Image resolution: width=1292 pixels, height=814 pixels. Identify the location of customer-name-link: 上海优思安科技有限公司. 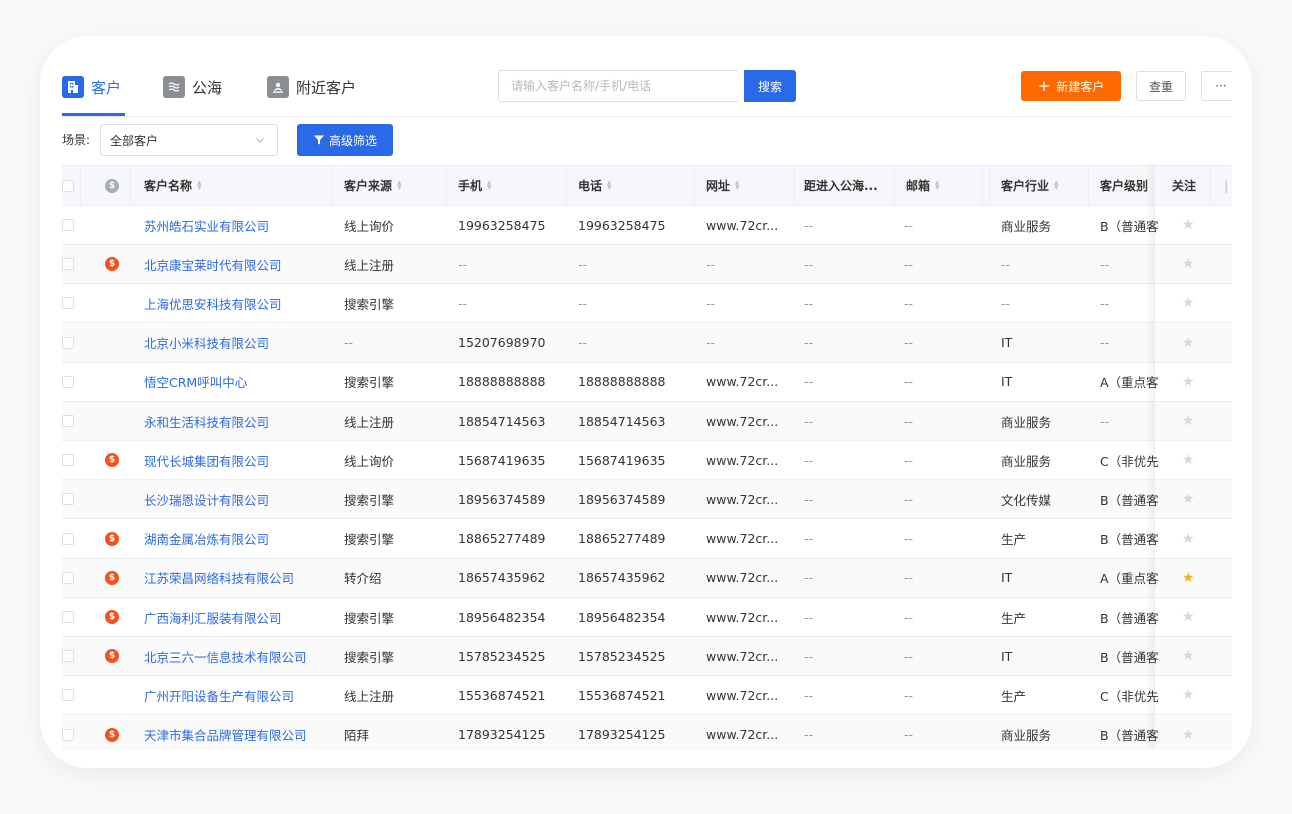
(239, 303).